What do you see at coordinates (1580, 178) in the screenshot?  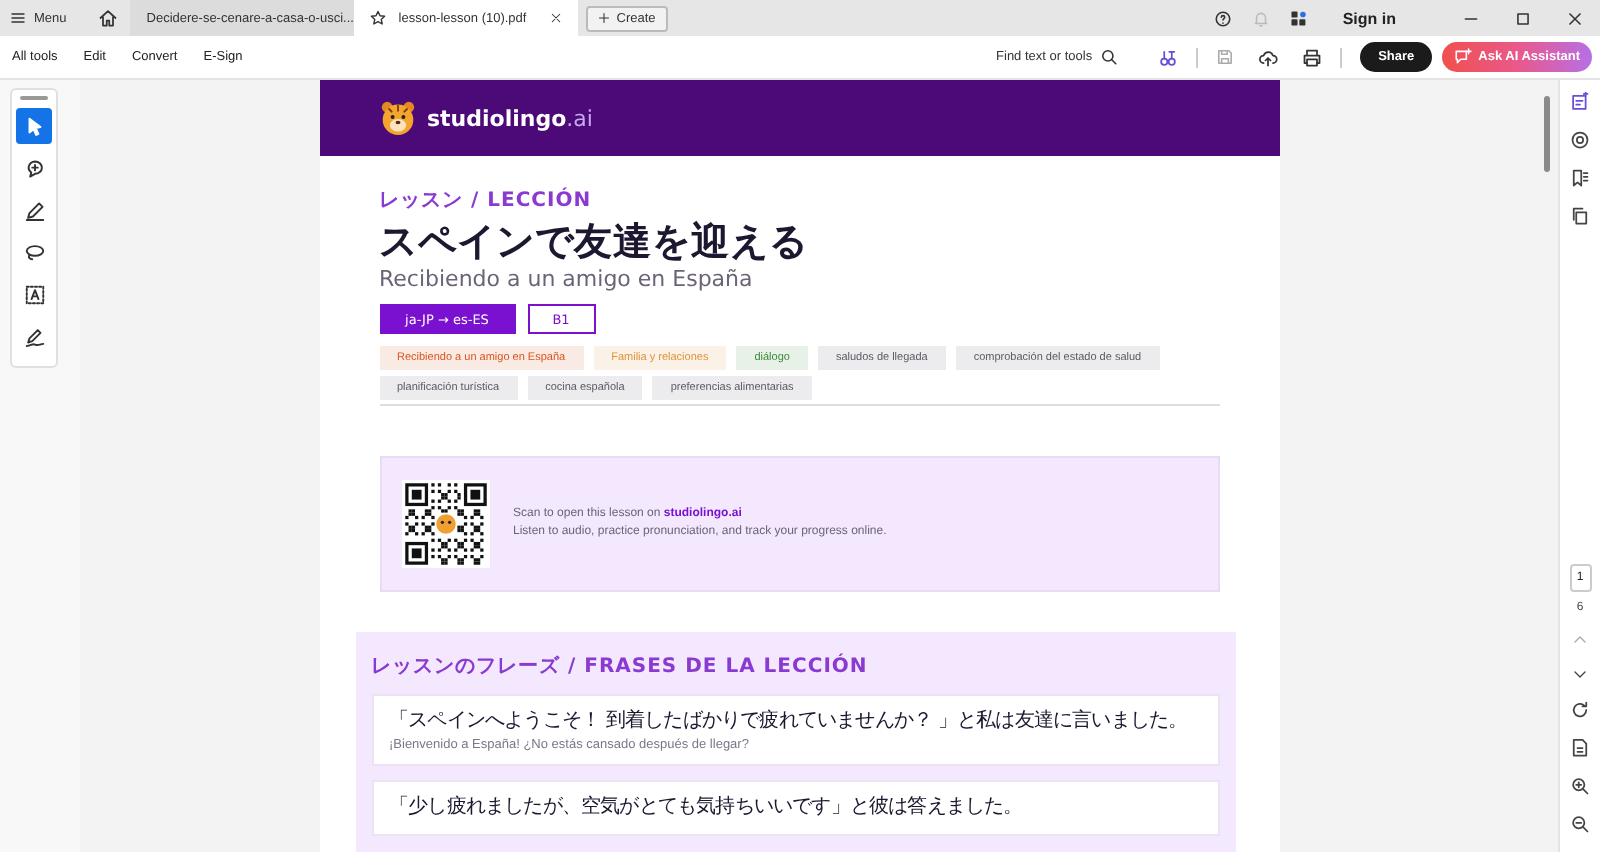 I see `bookmark-icon` at bounding box center [1580, 178].